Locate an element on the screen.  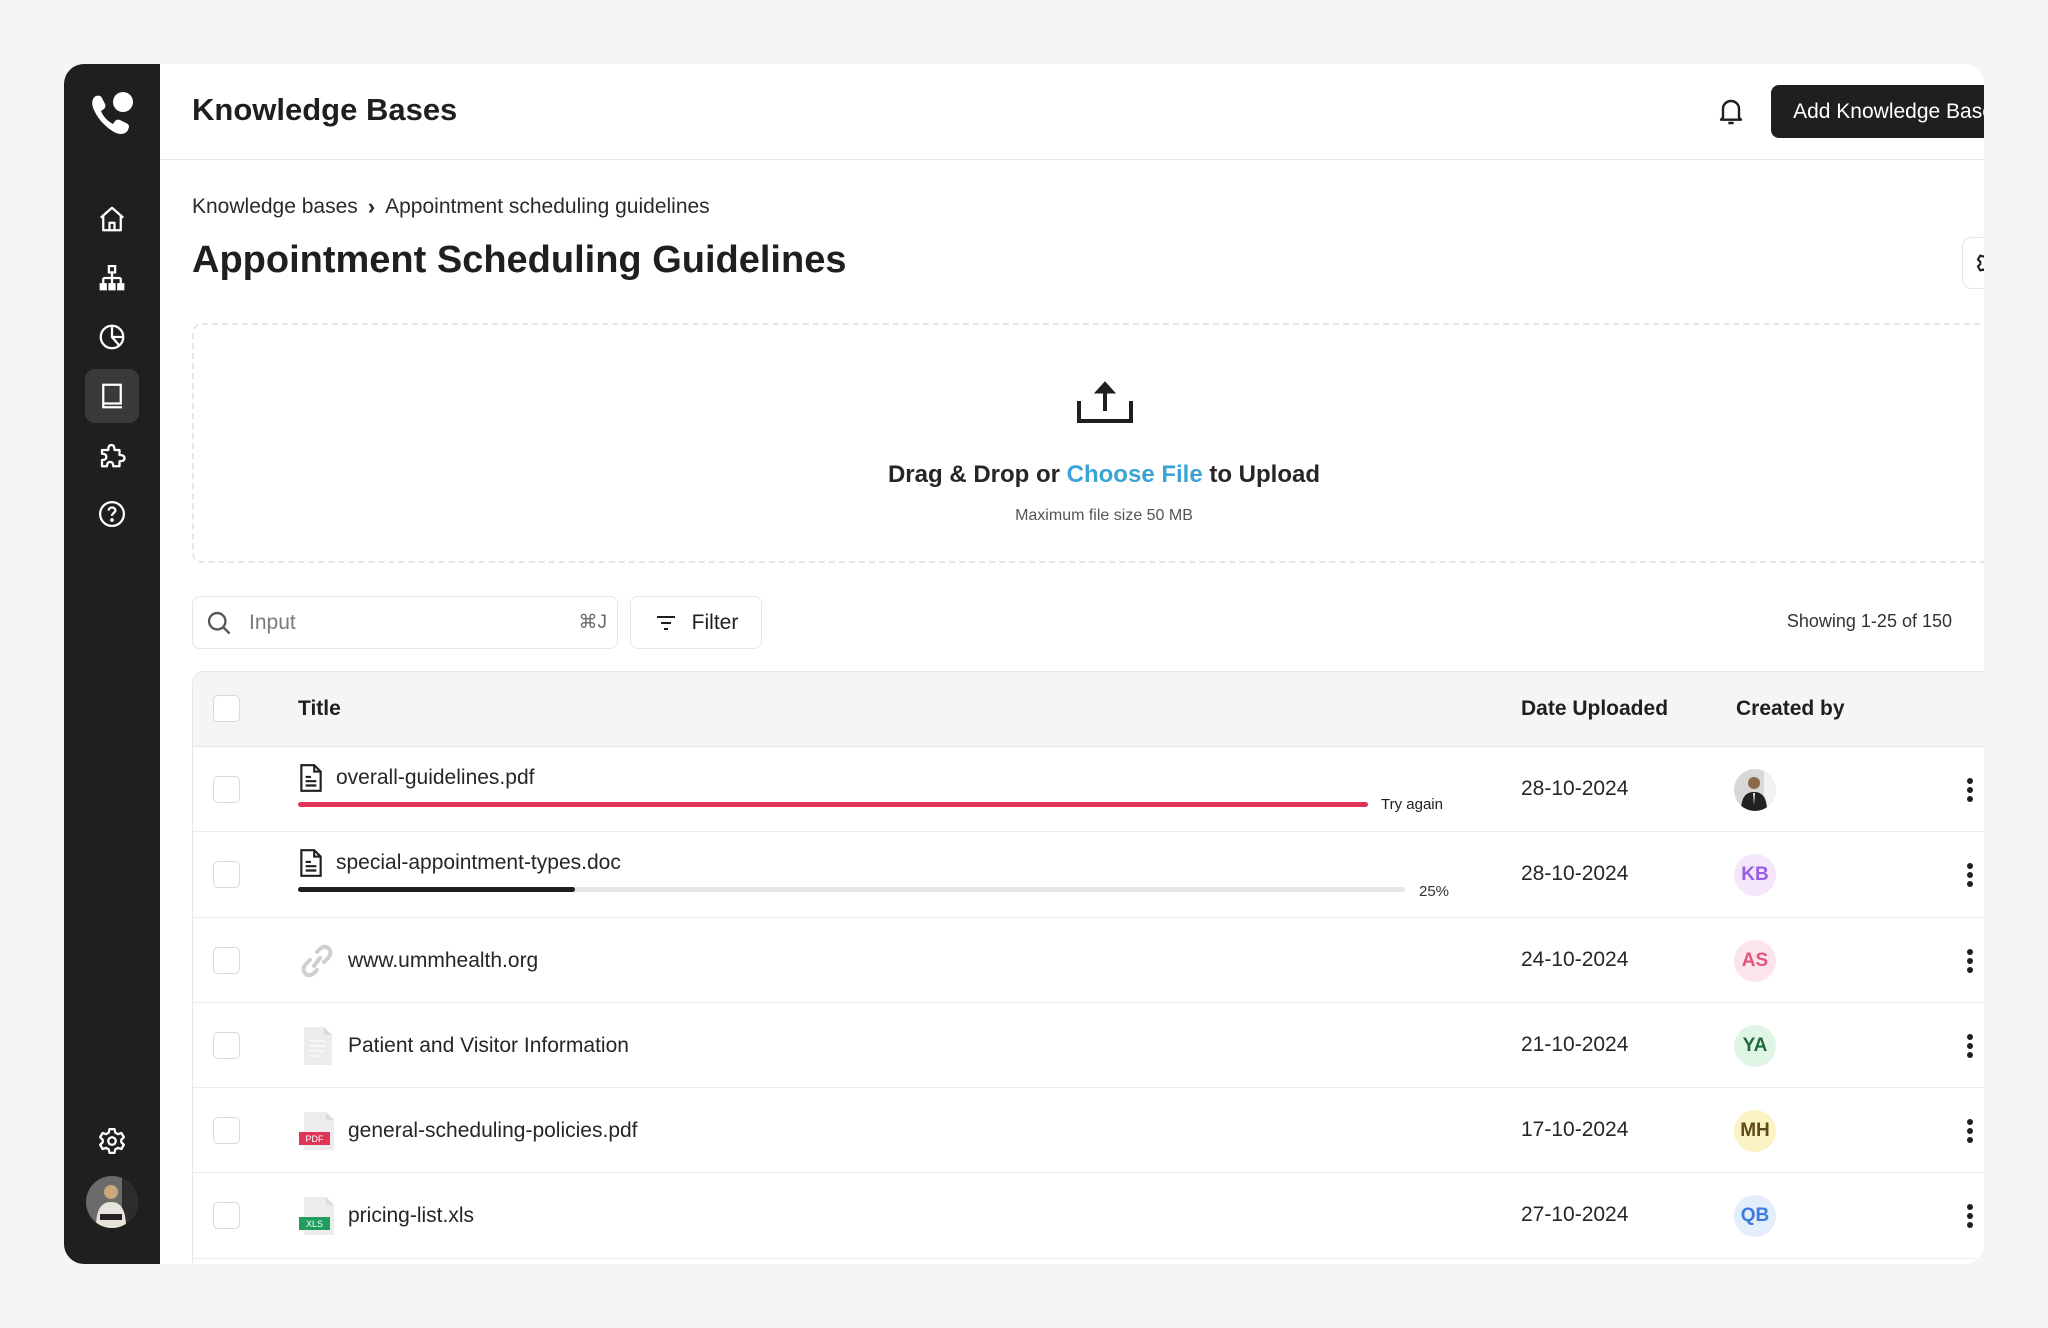
sitemap-icon is located at coordinates (112, 278).